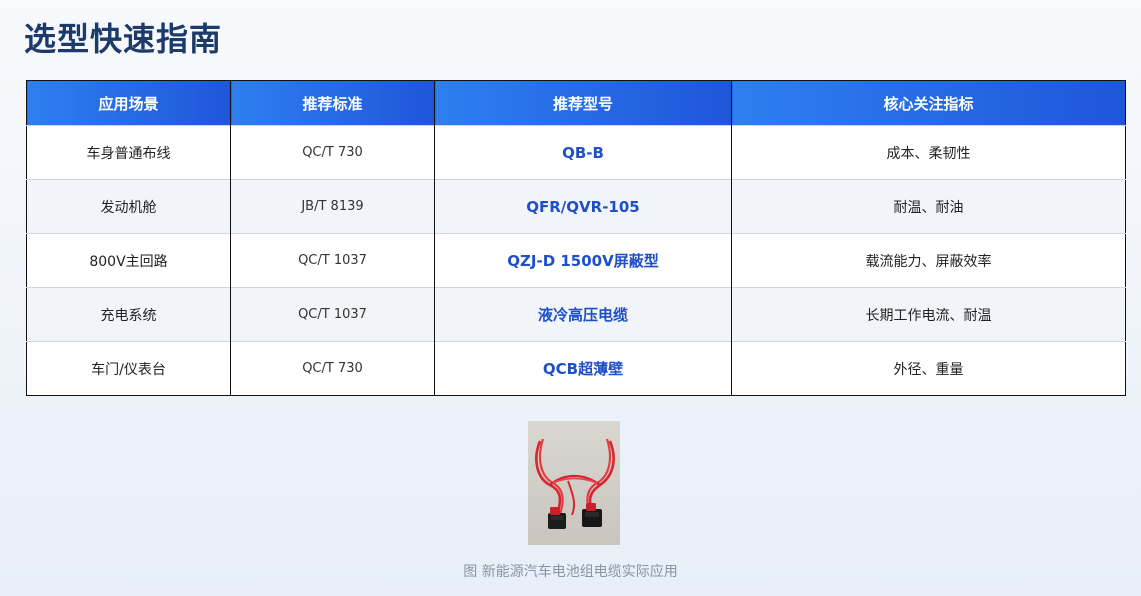 The width and height of the screenshot is (1141, 596). I want to click on cell-scene: 发动机舱, so click(128, 206).